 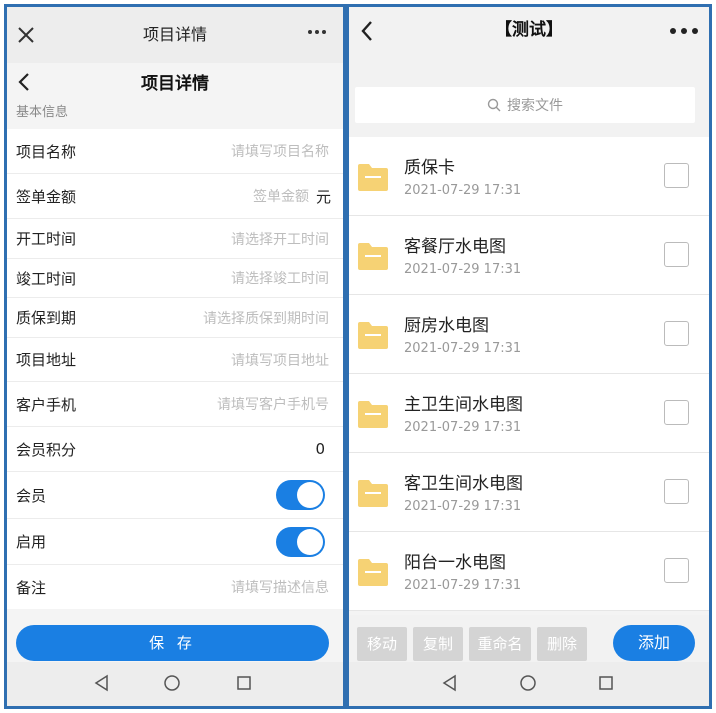 What do you see at coordinates (446, 326) in the screenshot?
I see `file-name: 厨房水电图` at bounding box center [446, 326].